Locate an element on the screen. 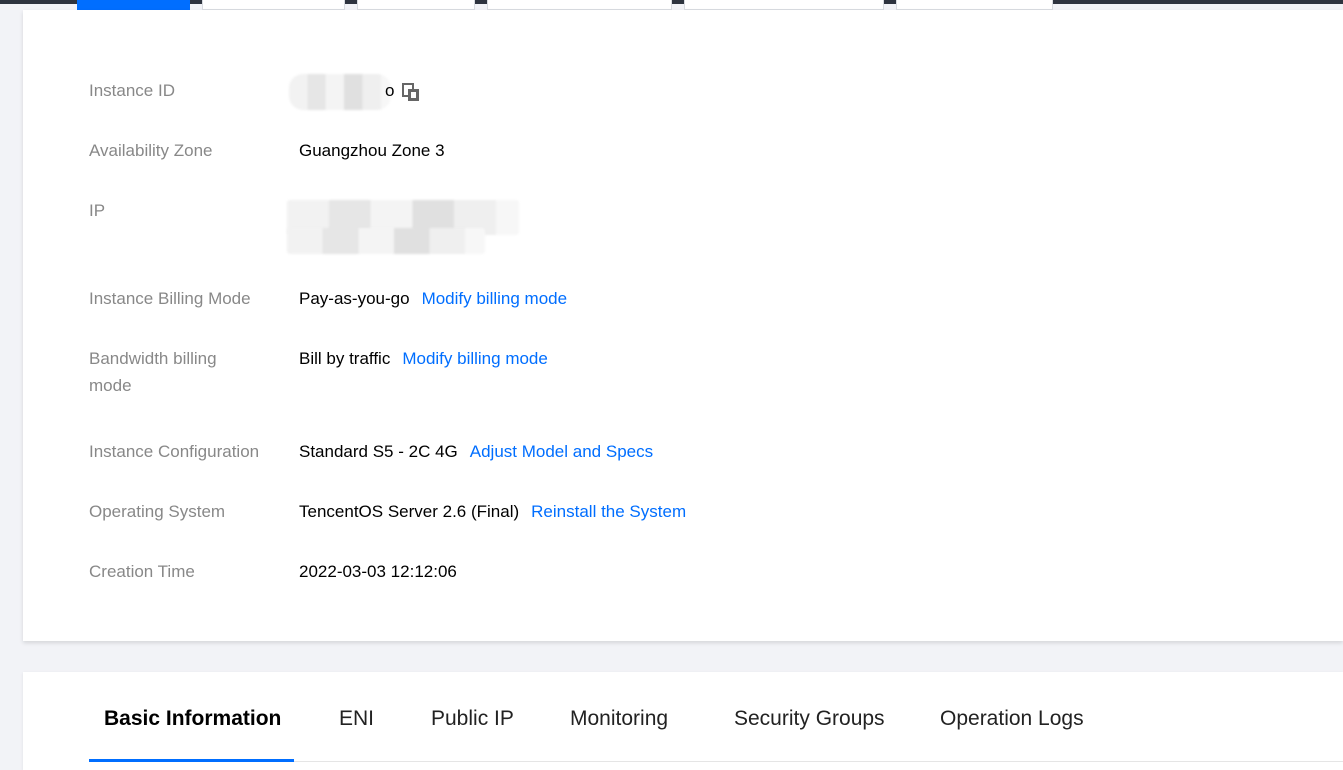 The image size is (1343, 770). tab-security-groups: Security Groups is located at coordinates (809, 719).